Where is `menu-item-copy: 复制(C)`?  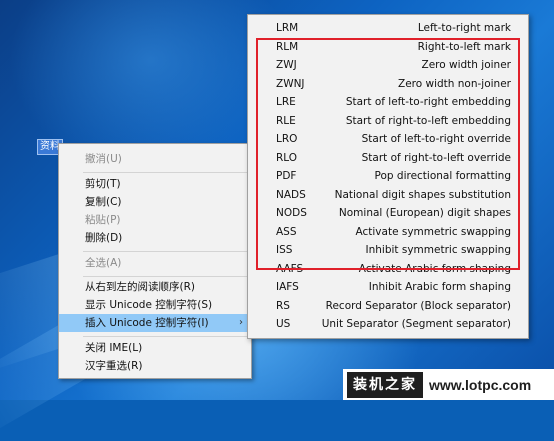
menu-item-copy: 复制(C) is located at coordinates (155, 202).